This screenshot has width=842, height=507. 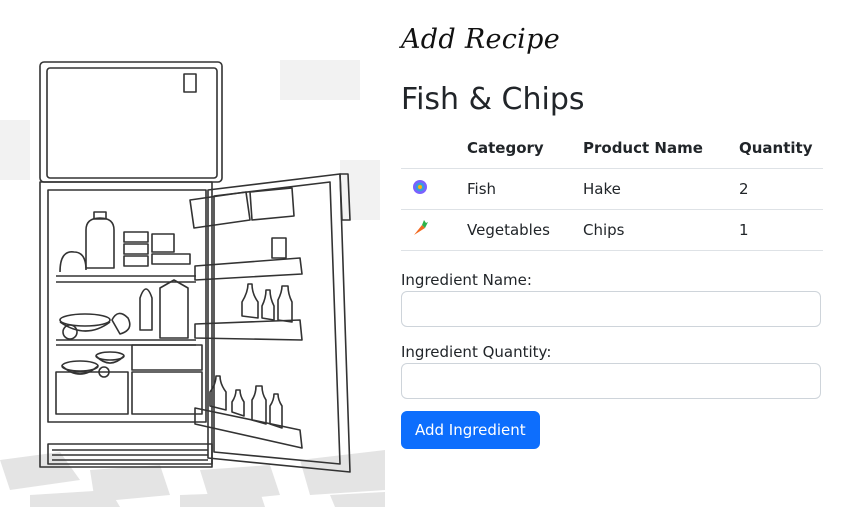 I want to click on add-ingredient-button: Add Ingredient, so click(x=470, y=430).